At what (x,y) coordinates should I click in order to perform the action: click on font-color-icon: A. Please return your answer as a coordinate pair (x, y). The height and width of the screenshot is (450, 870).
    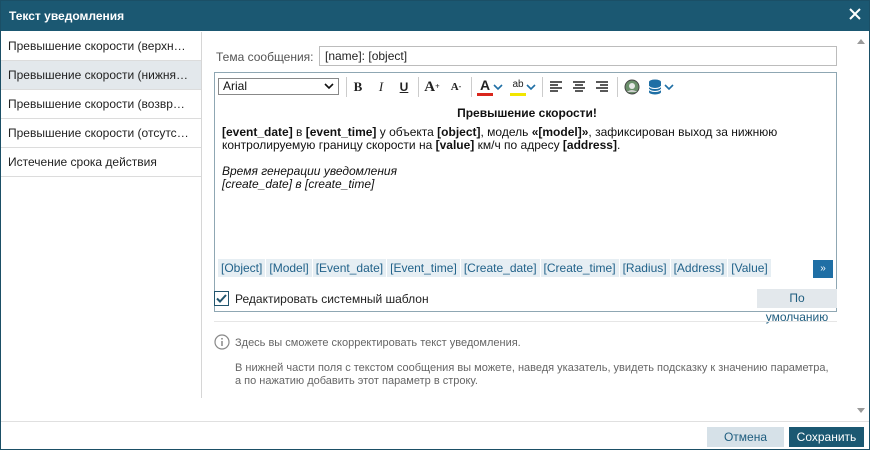
    Looking at the image, I should click on (485, 87).